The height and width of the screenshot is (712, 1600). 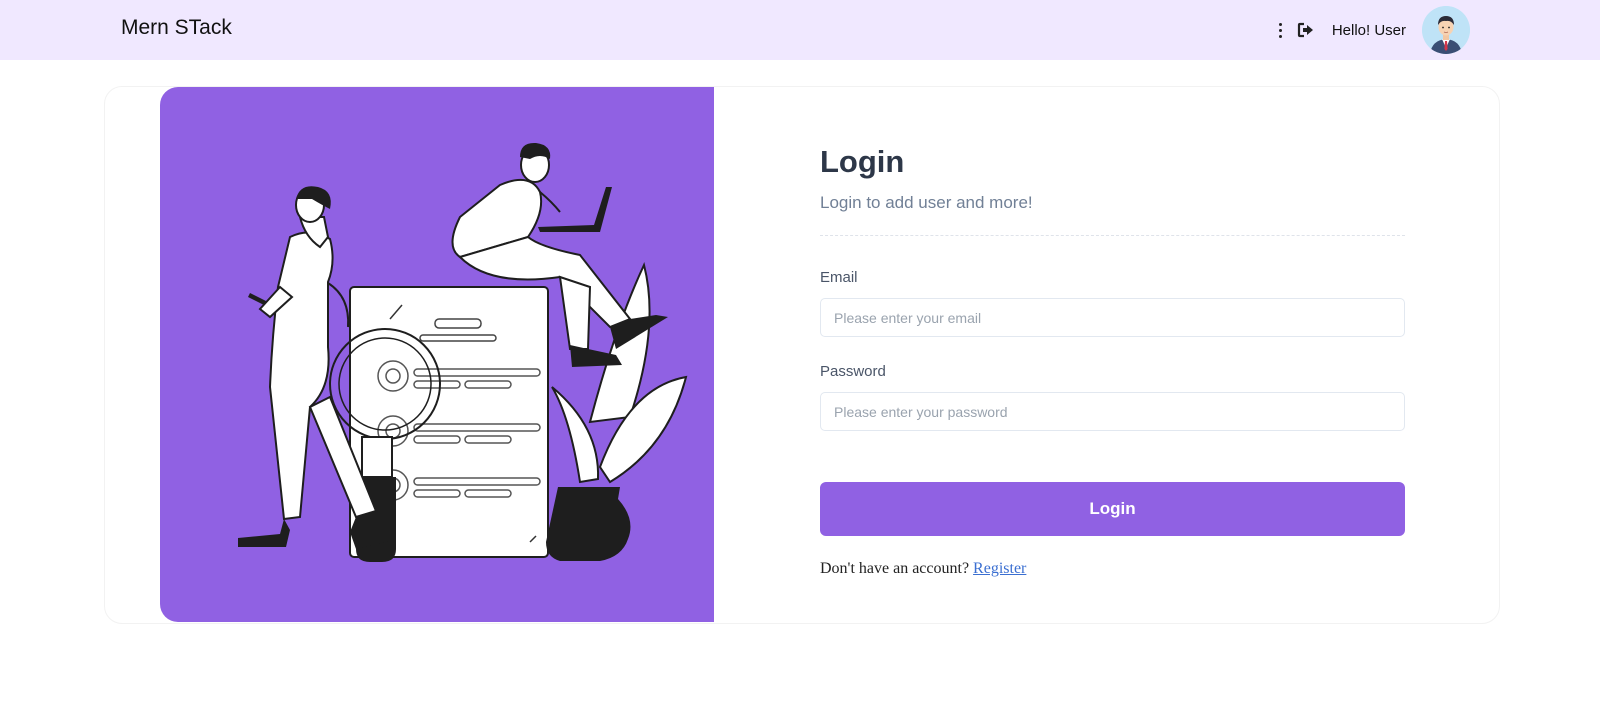 I want to click on user-avatar-icon, so click(x=1446, y=30).